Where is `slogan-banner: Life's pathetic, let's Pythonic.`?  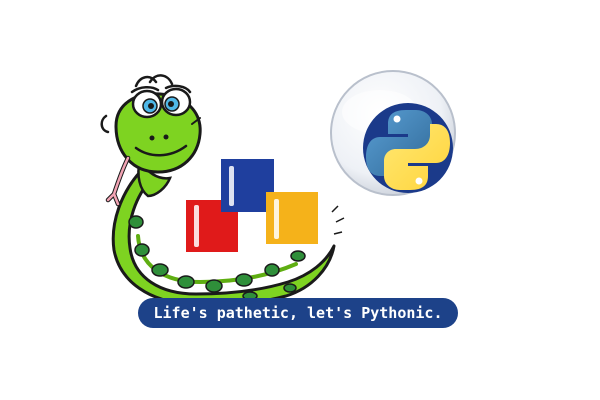 slogan-banner: Life's pathetic, let's Pythonic. is located at coordinates (298, 313).